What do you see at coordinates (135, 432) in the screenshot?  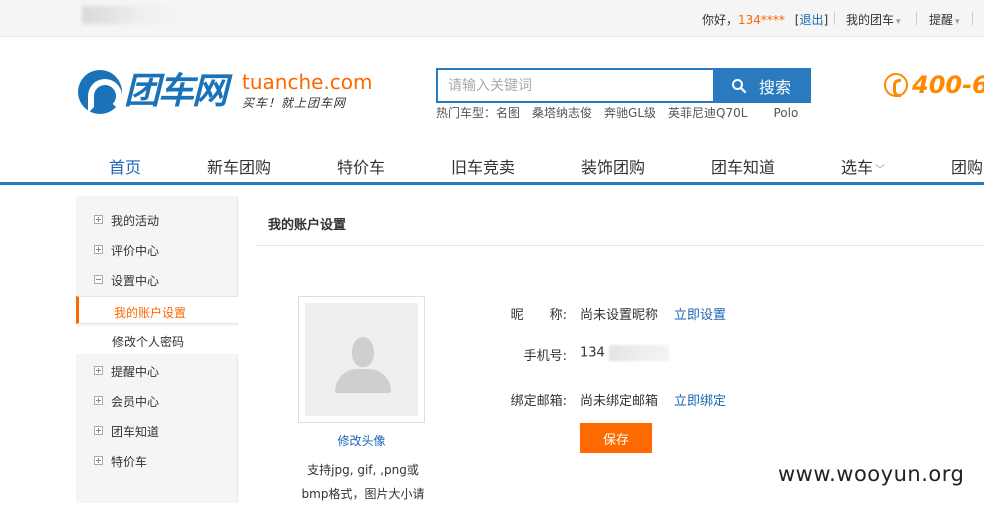 I see `sidebar-item-label: 团车知道` at bounding box center [135, 432].